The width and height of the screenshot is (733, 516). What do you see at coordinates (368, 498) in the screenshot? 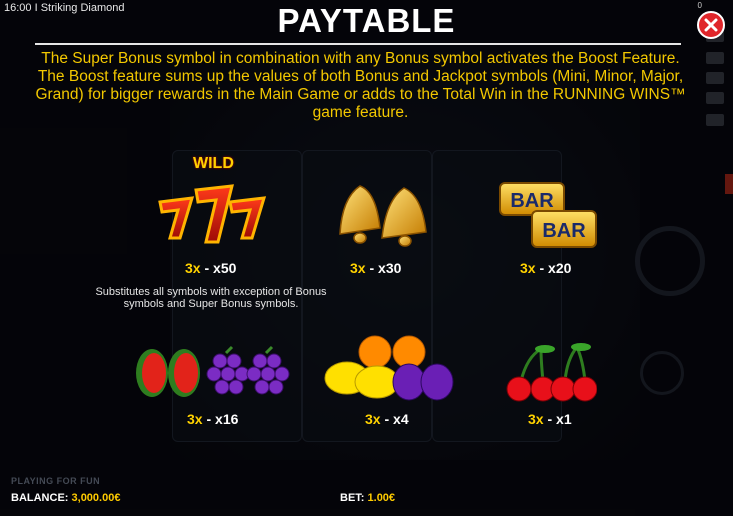
I see `bet-display: BET: 1.00€` at bounding box center [368, 498].